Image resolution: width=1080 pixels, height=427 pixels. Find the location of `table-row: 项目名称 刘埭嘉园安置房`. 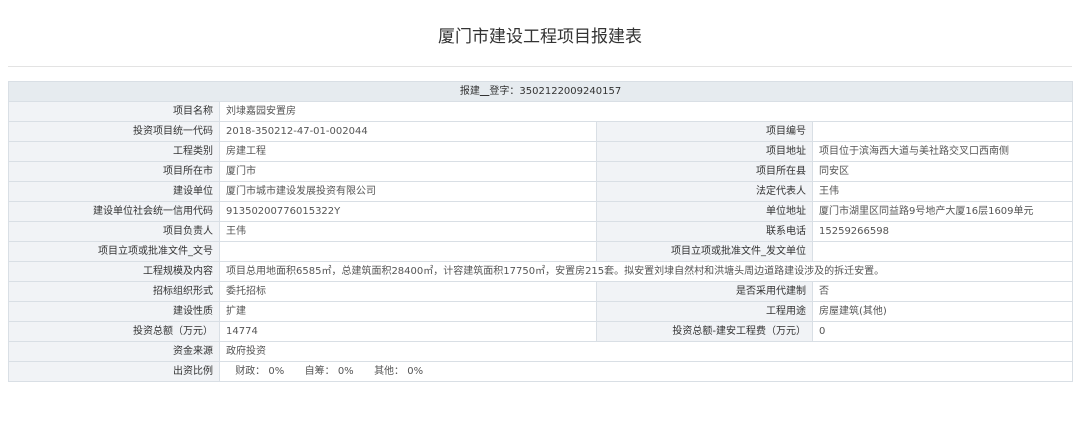

table-row: 项目名称 刘埭嘉园安置房 is located at coordinates (541, 111).